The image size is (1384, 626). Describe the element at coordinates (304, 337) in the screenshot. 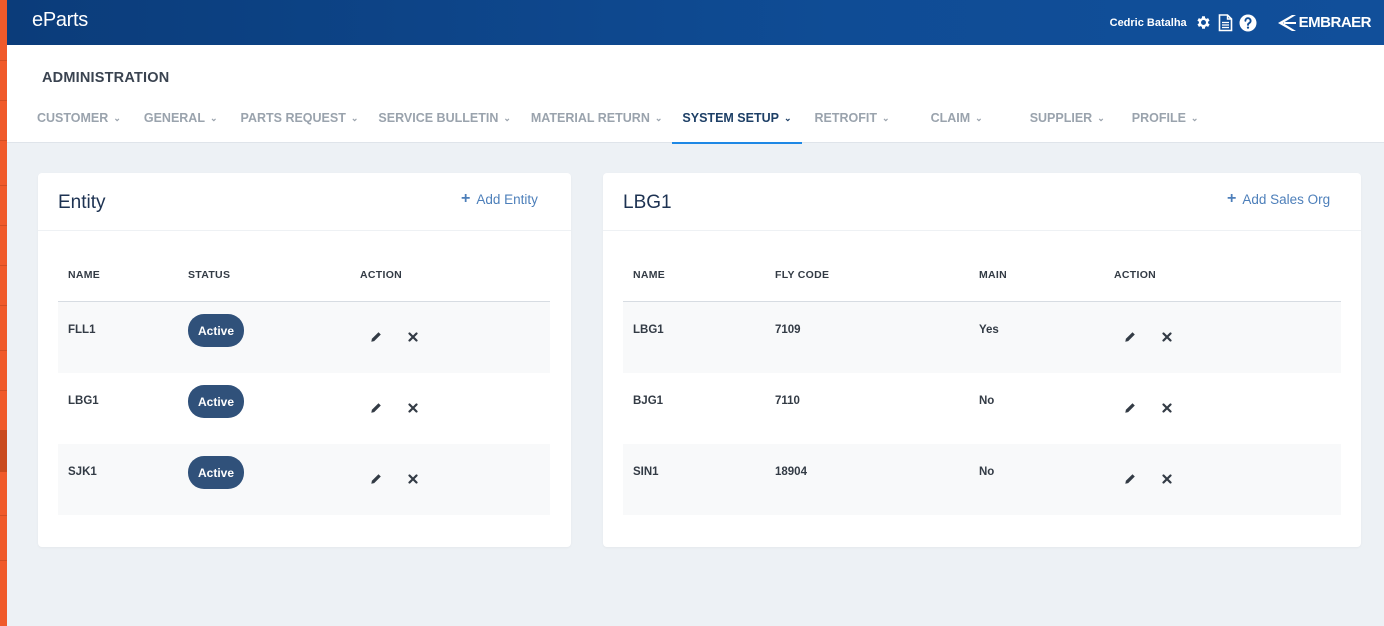

I see `table-row: FLL1 Active` at that location.